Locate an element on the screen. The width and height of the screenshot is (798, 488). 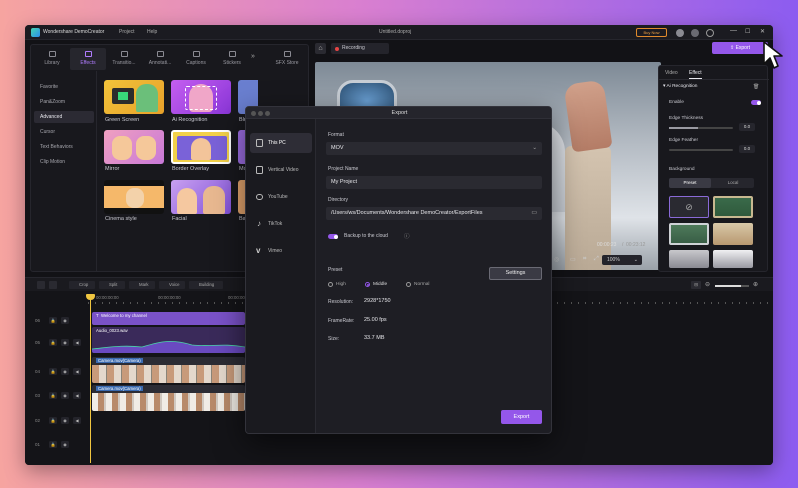
minimize-button: — is located at coordinates (733, 30).